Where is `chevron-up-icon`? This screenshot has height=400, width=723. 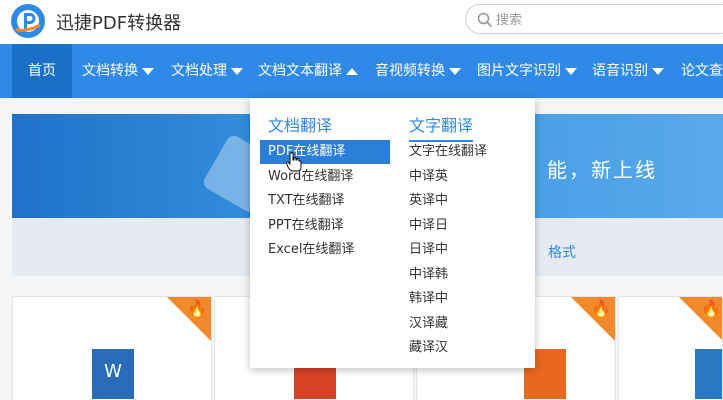
chevron-up-icon is located at coordinates (352, 71).